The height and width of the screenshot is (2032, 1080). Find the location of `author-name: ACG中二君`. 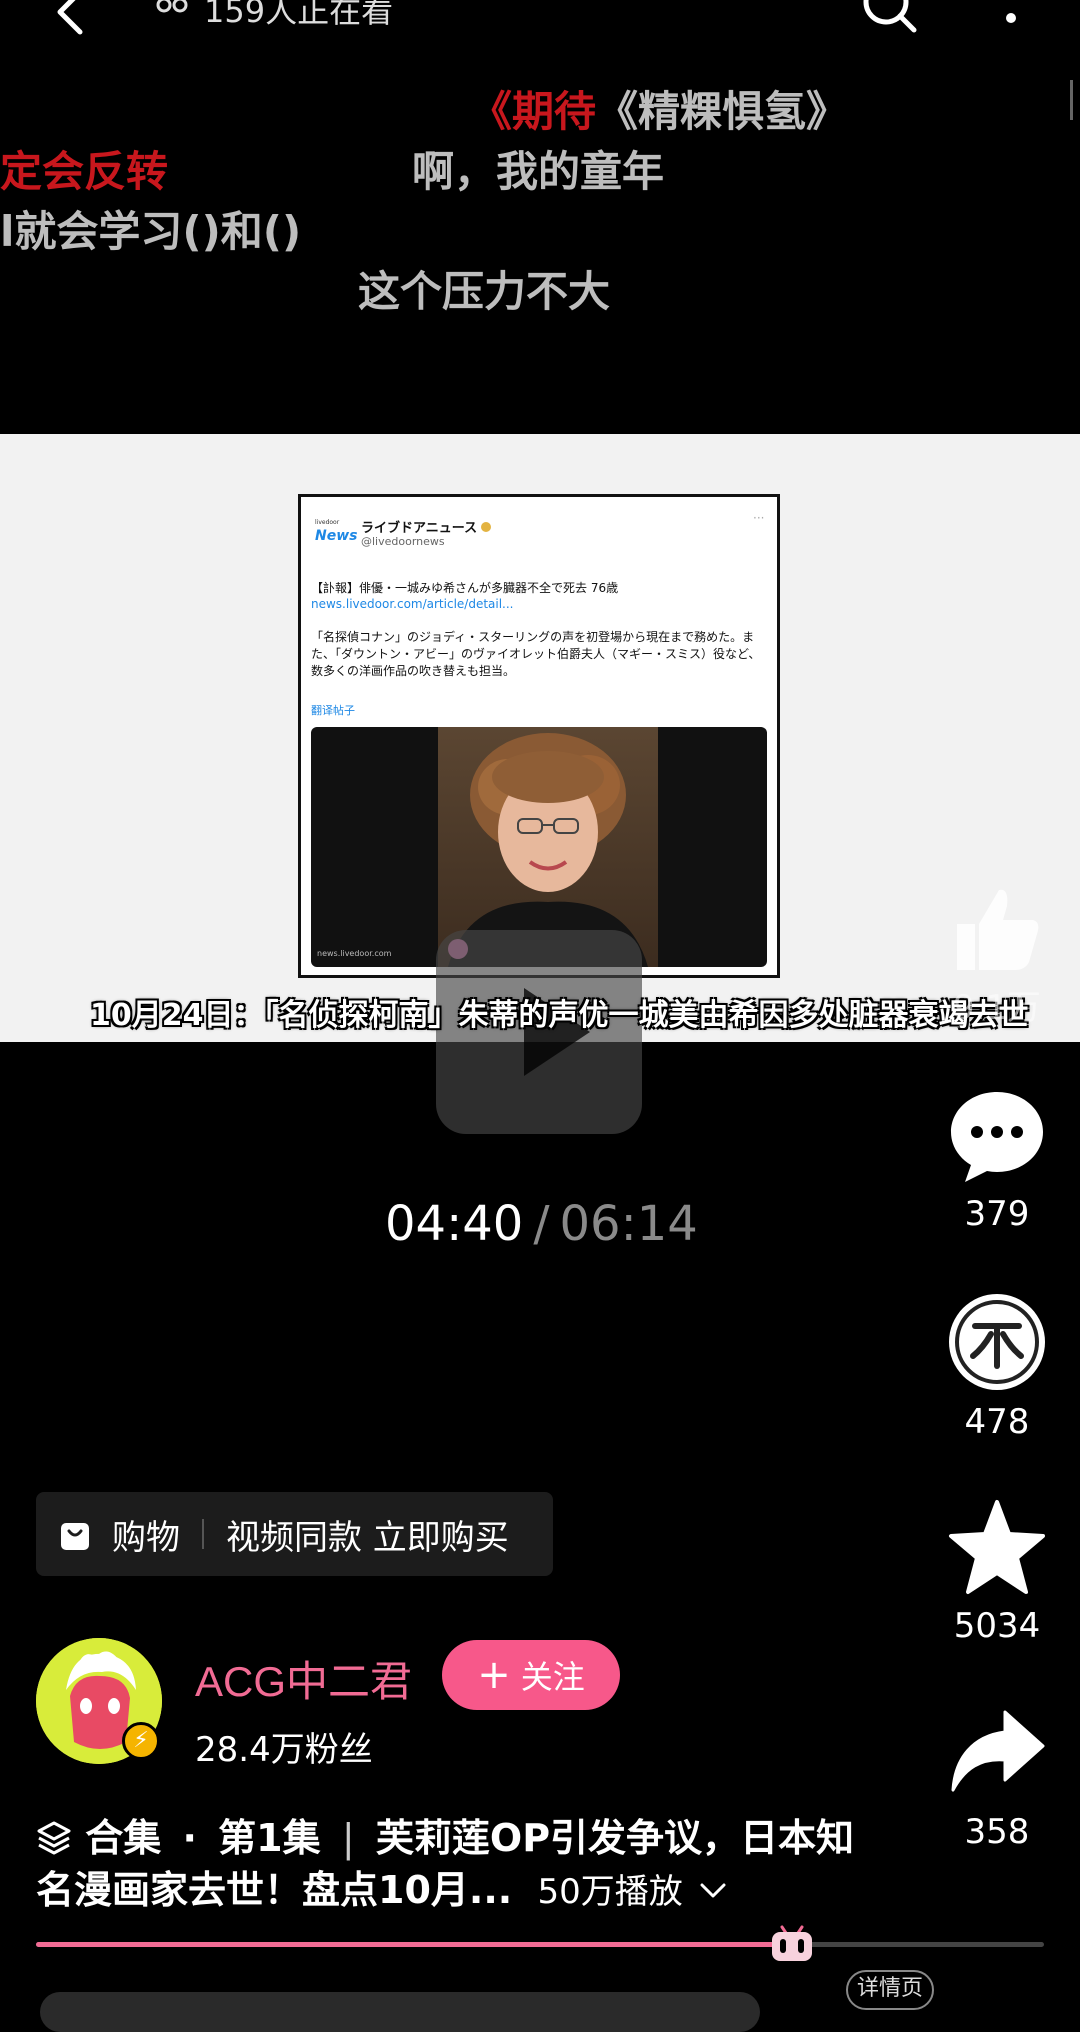

author-name: ACG中二君 is located at coordinates (303, 1678).